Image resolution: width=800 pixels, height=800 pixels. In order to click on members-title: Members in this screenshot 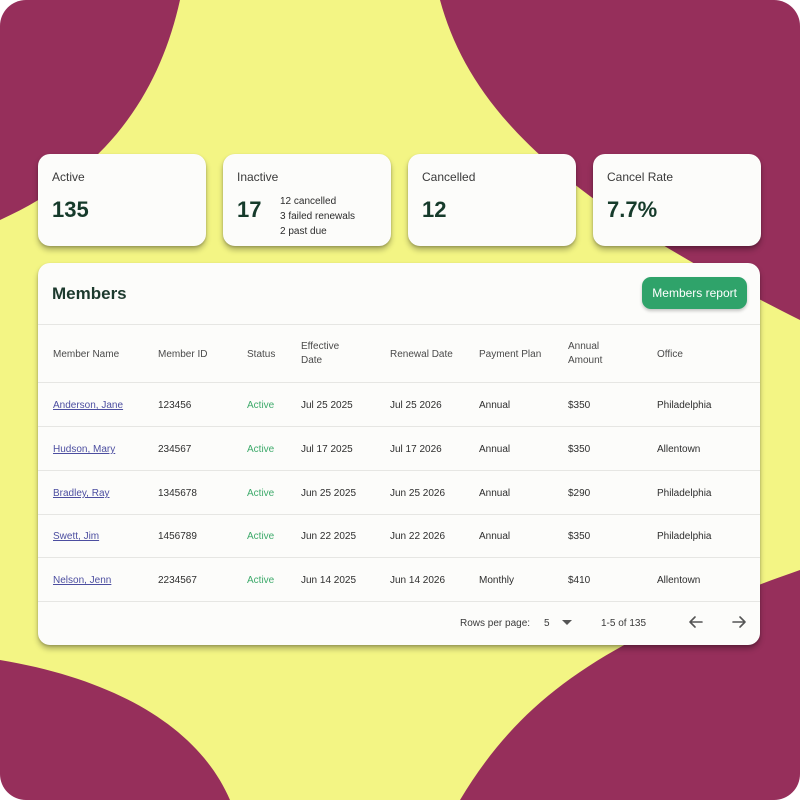, I will do `click(89, 293)`.